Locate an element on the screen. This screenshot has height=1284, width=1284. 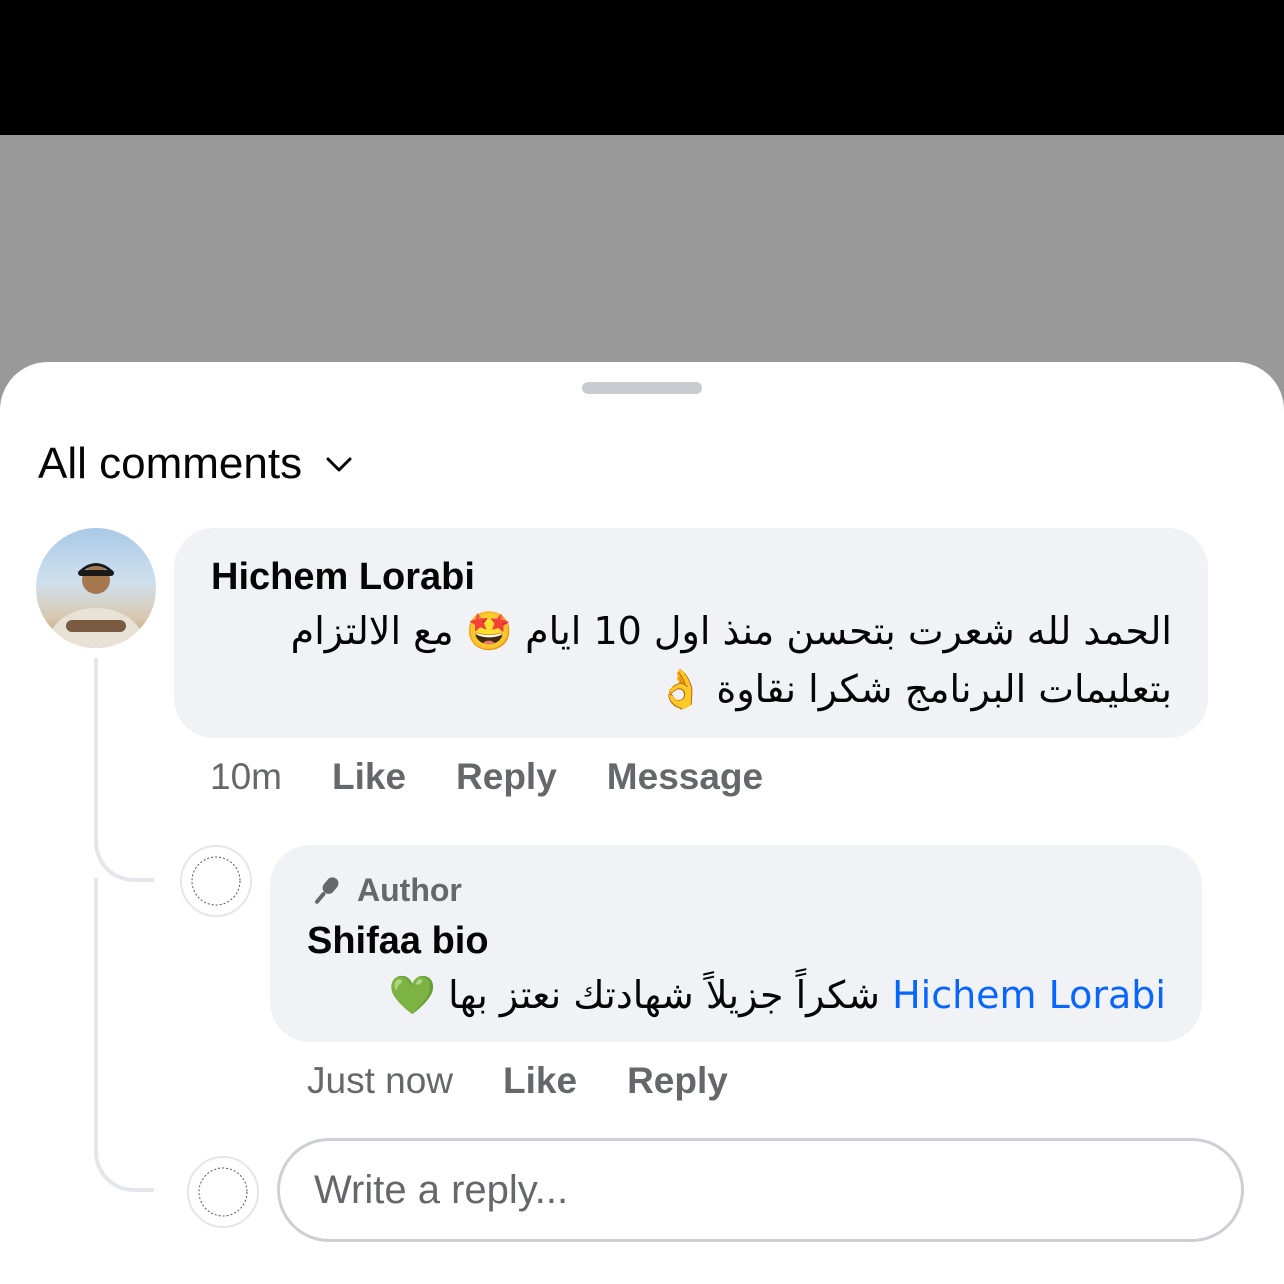
author-badge-label: Author is located at coordinates (409, 890).